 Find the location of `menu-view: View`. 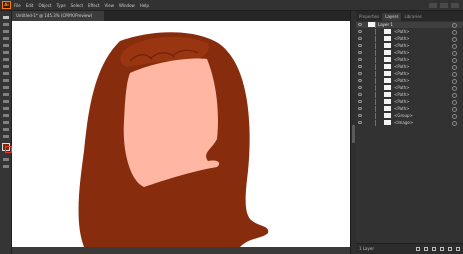

menu-view: View is located at coordinates (110, 5).